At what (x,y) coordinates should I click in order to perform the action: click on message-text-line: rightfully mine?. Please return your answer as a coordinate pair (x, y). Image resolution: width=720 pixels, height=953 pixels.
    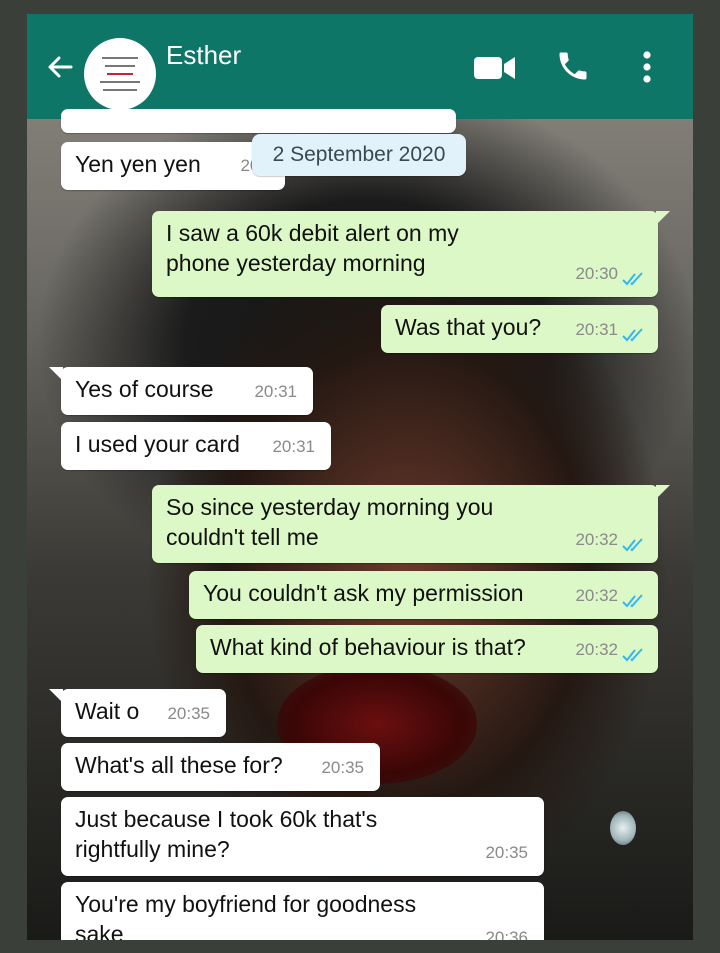
    Looking at the image, I should click on (152, 849).